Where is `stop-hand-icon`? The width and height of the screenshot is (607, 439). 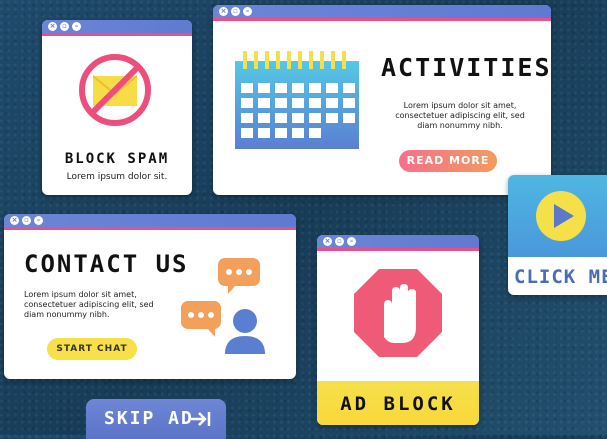 stop-hand-icon is located at coordinates (398, 313).